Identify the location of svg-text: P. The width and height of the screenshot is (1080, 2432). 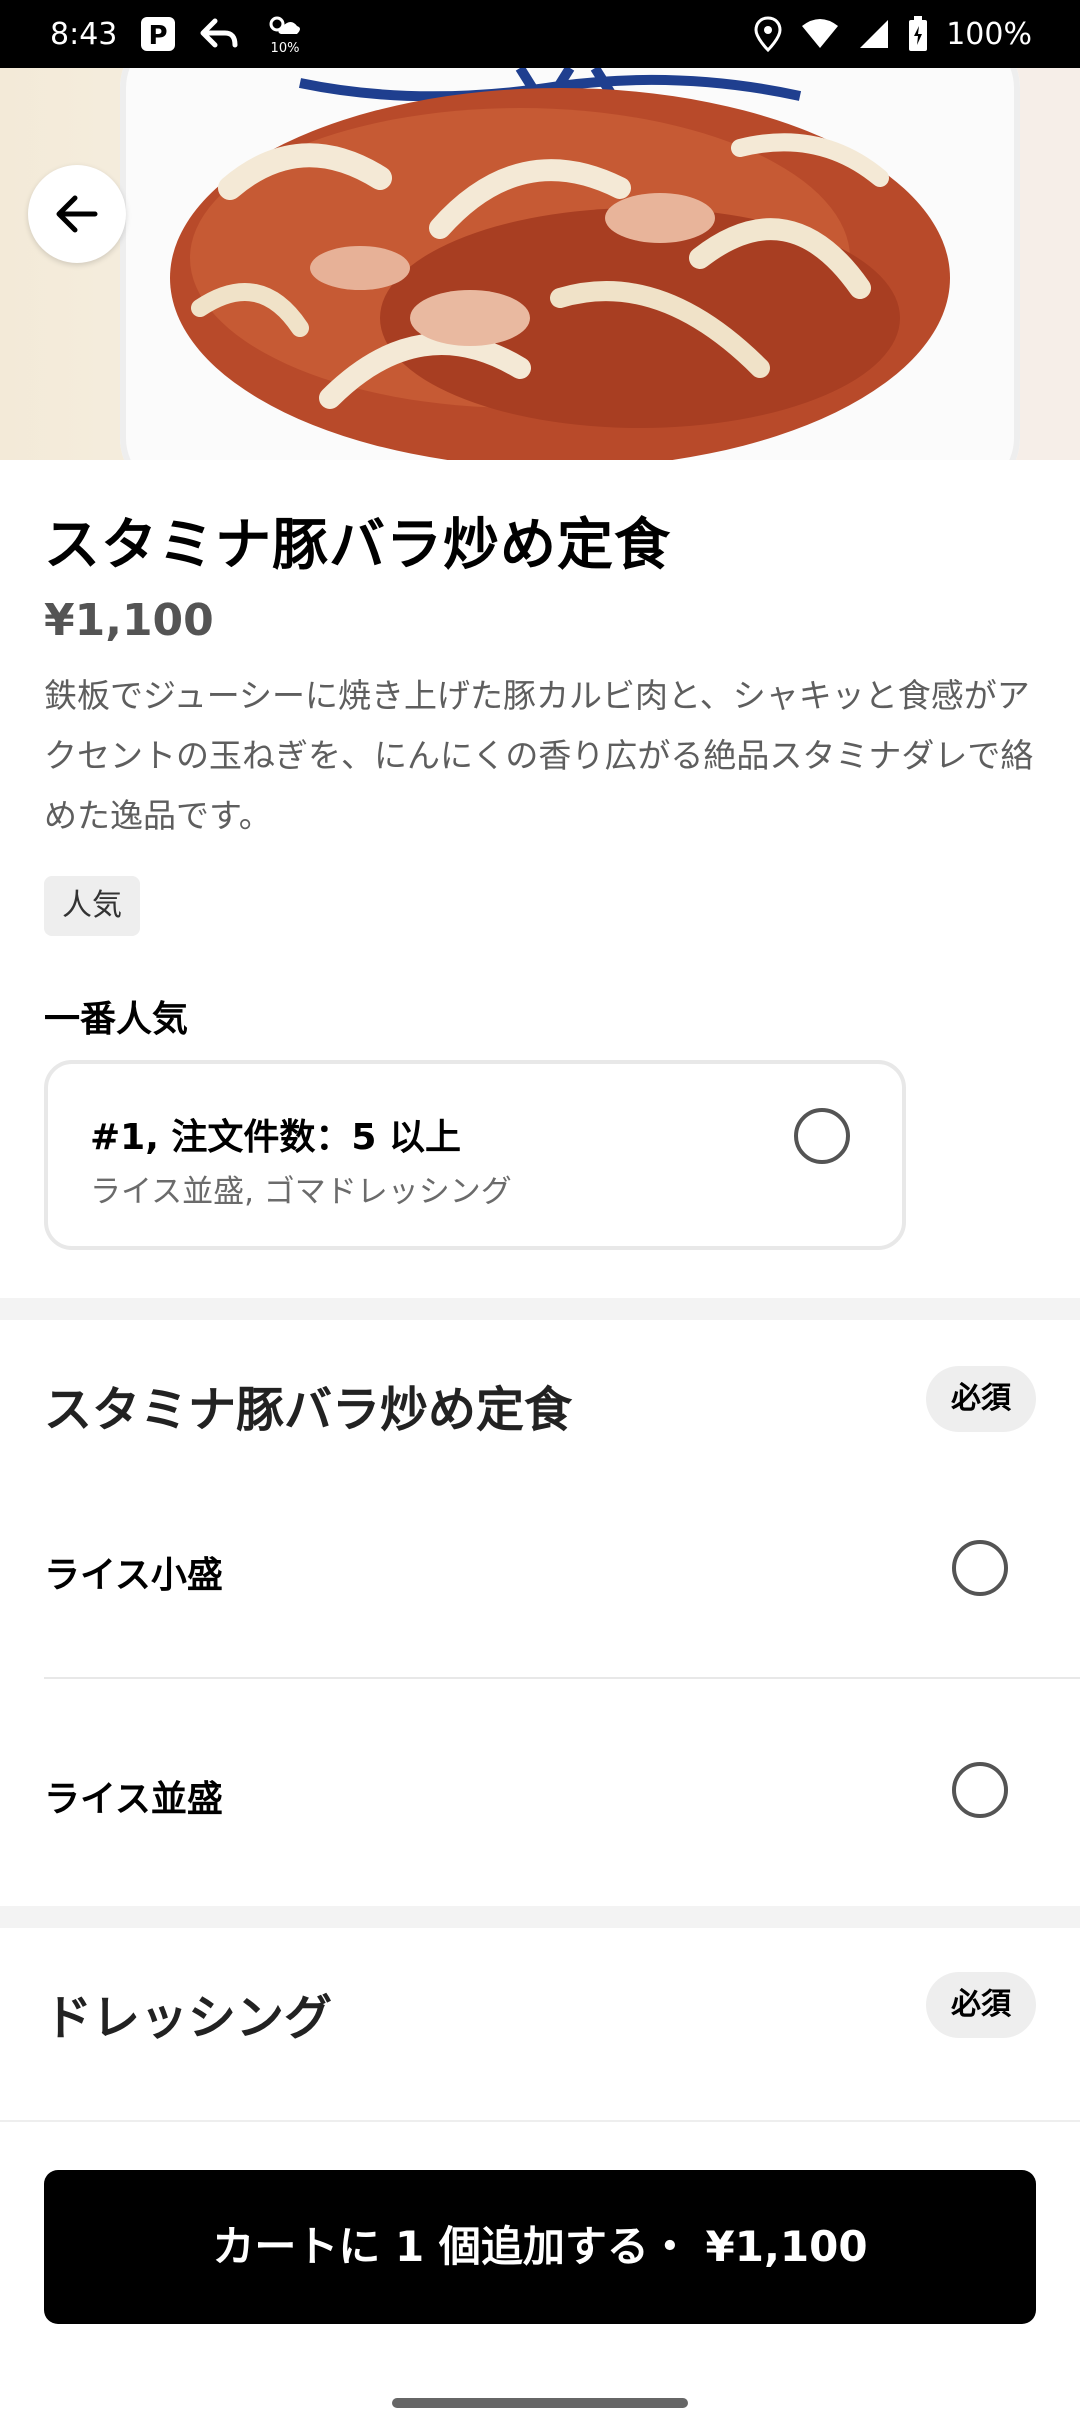
(158, 36).